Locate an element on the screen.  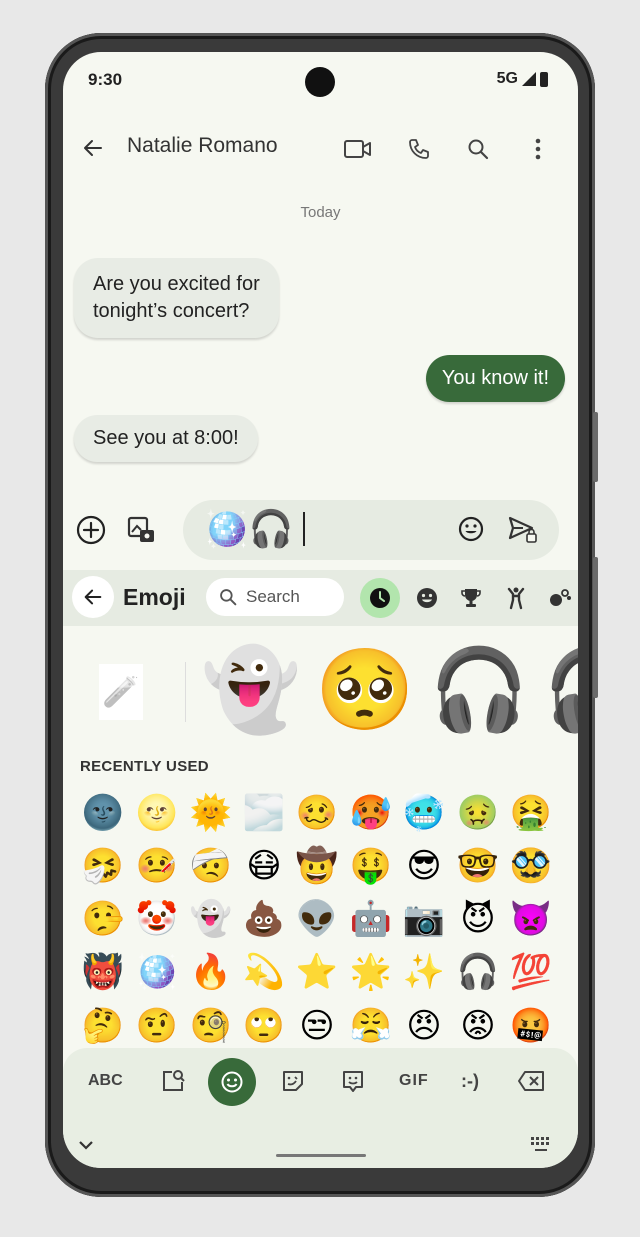
emoji-key: 👻 is located at coordinates (211, 919).